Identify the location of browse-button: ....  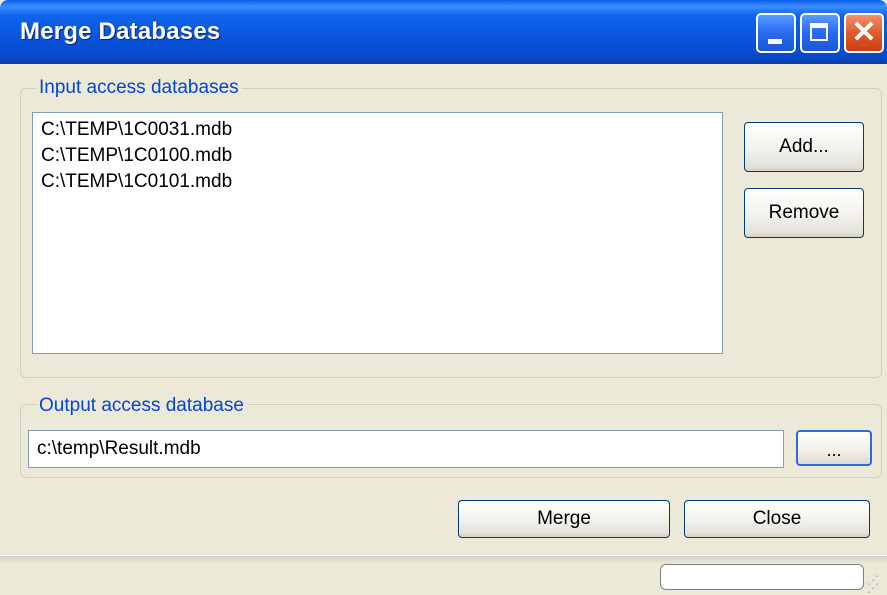
(834, 448).